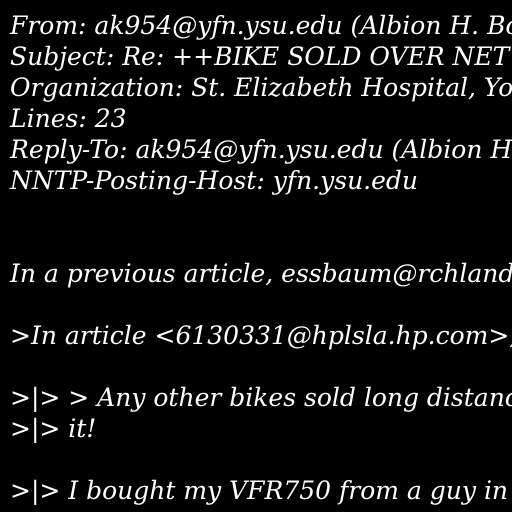 This screenshot has height=512, width=512. Describe the element at coordinates (68, 118) in the screenshot. I see `header-lines: Lines: 23` at that location.